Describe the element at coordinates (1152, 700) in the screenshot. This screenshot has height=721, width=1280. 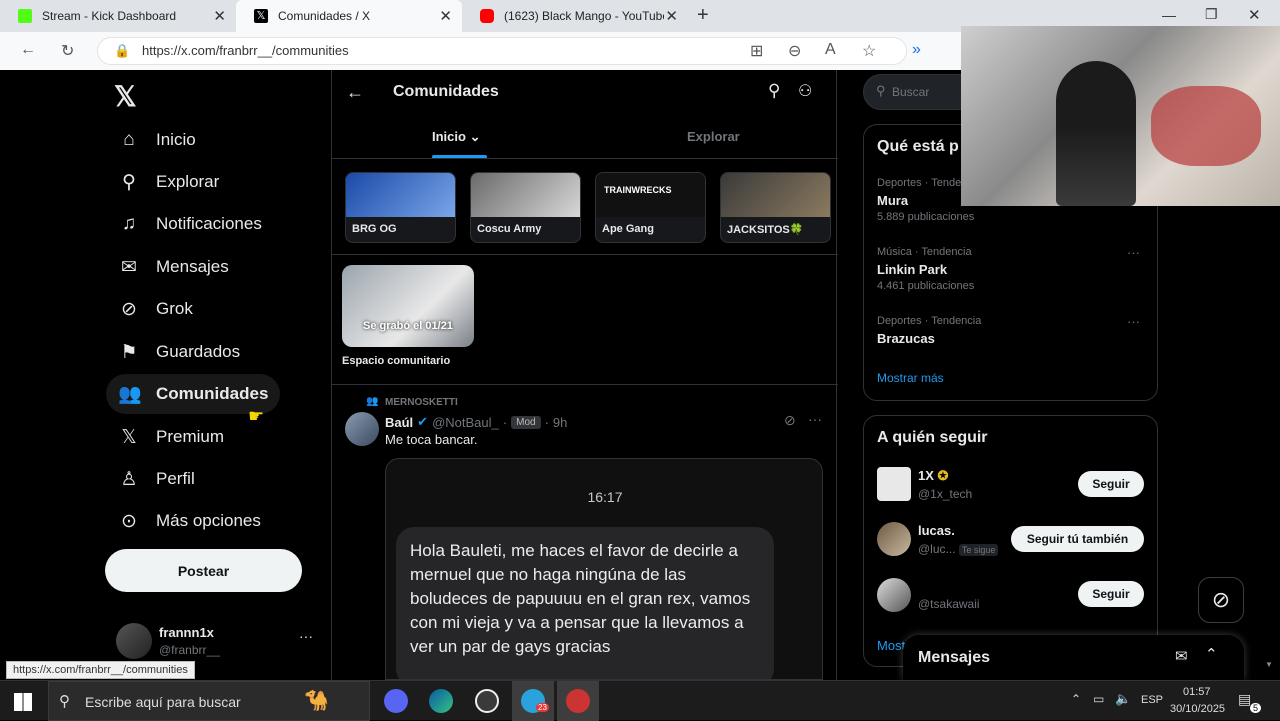
I see `language-indicator: ESP` at that location.